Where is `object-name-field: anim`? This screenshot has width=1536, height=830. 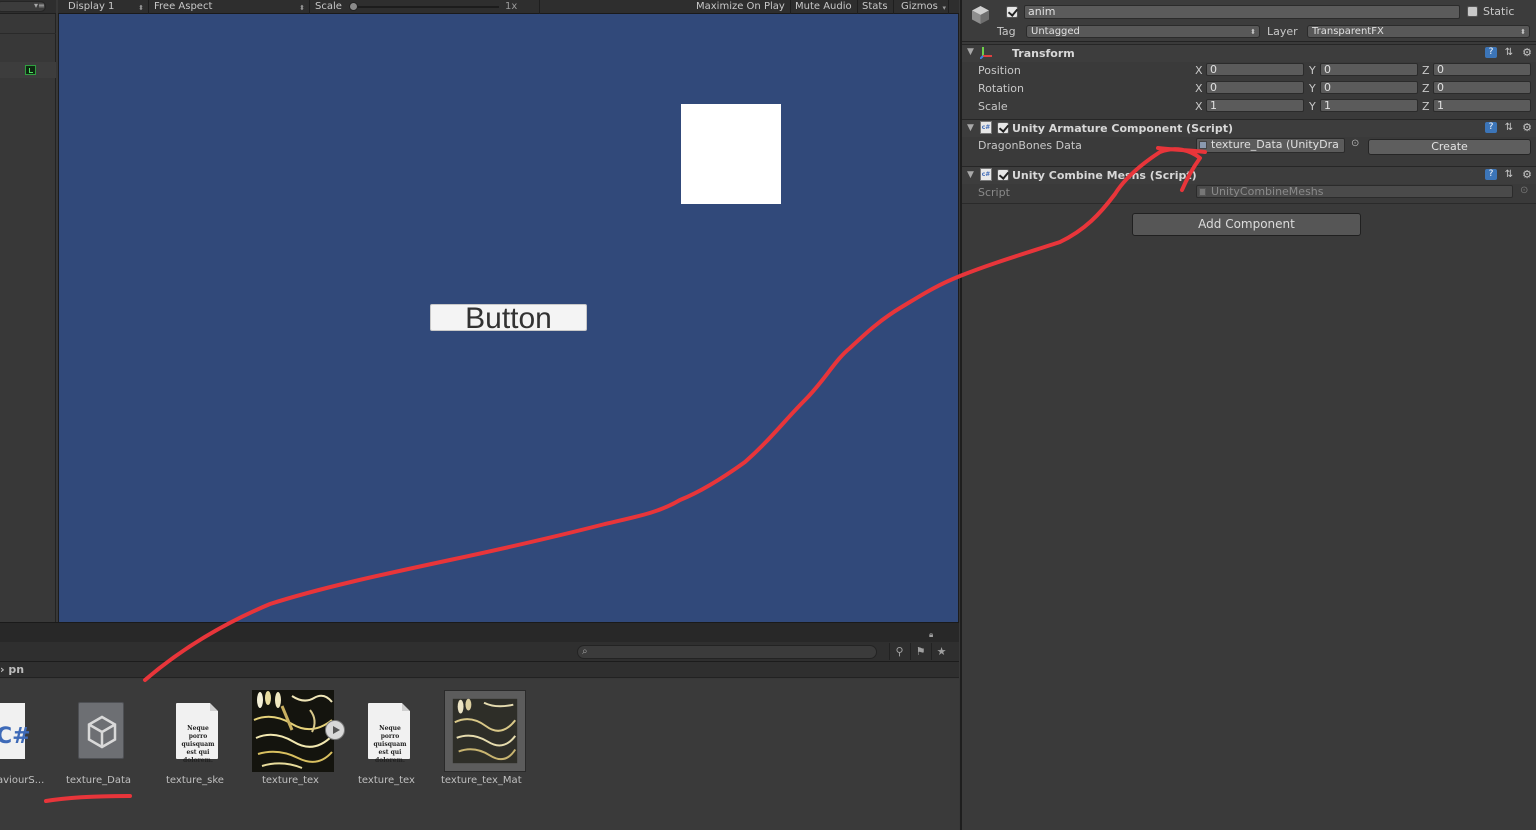
object-name-field: anim is located at coordinates (1242, 12).